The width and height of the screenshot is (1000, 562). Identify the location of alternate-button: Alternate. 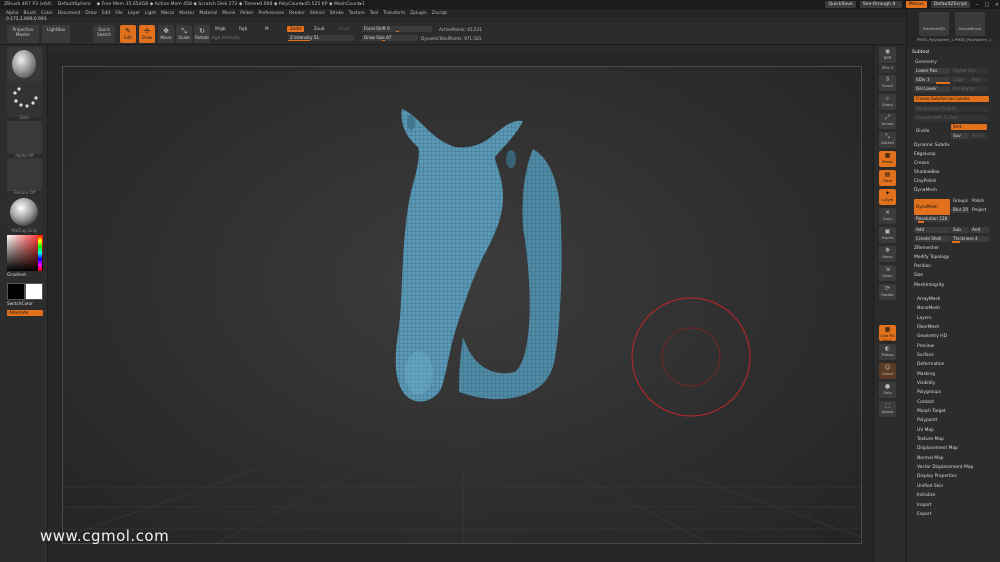
(25, 313).